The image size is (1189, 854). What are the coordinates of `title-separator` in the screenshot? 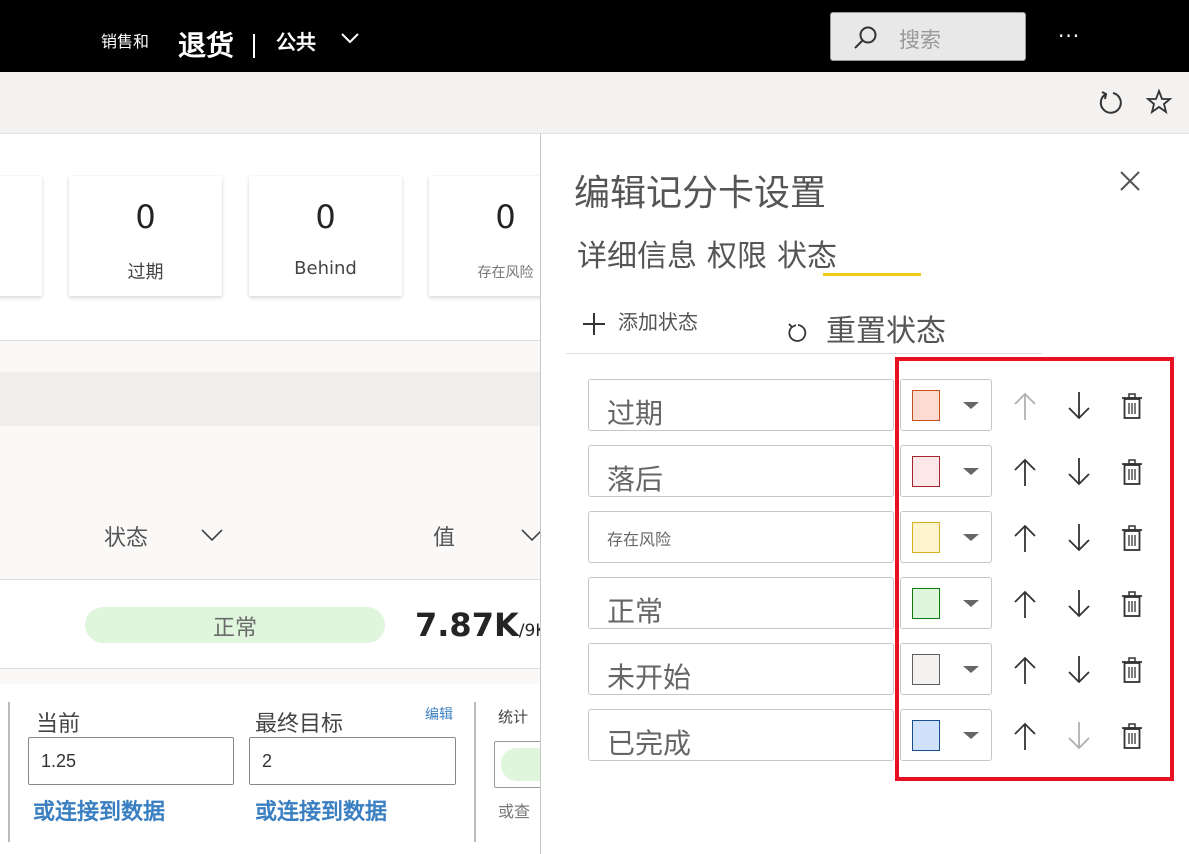 It's located at (254, 46).